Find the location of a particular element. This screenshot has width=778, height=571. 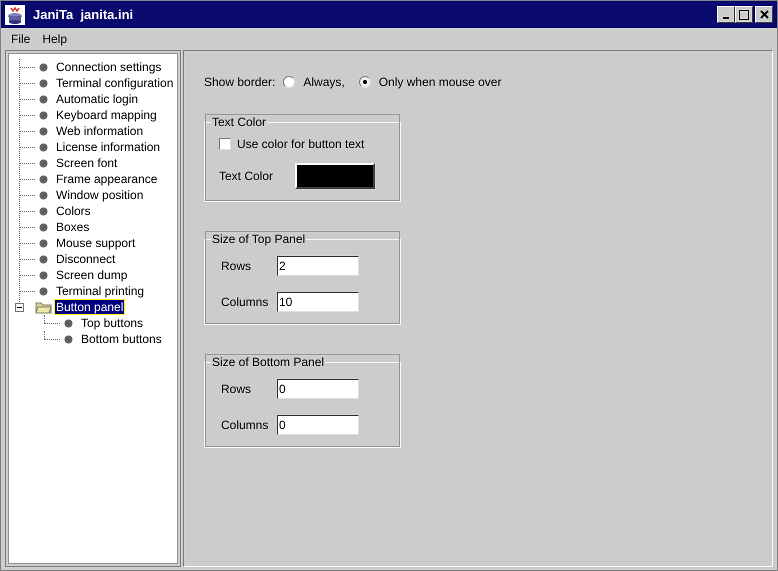

tree-item: Connection settings is located at coordinates (109, 67).